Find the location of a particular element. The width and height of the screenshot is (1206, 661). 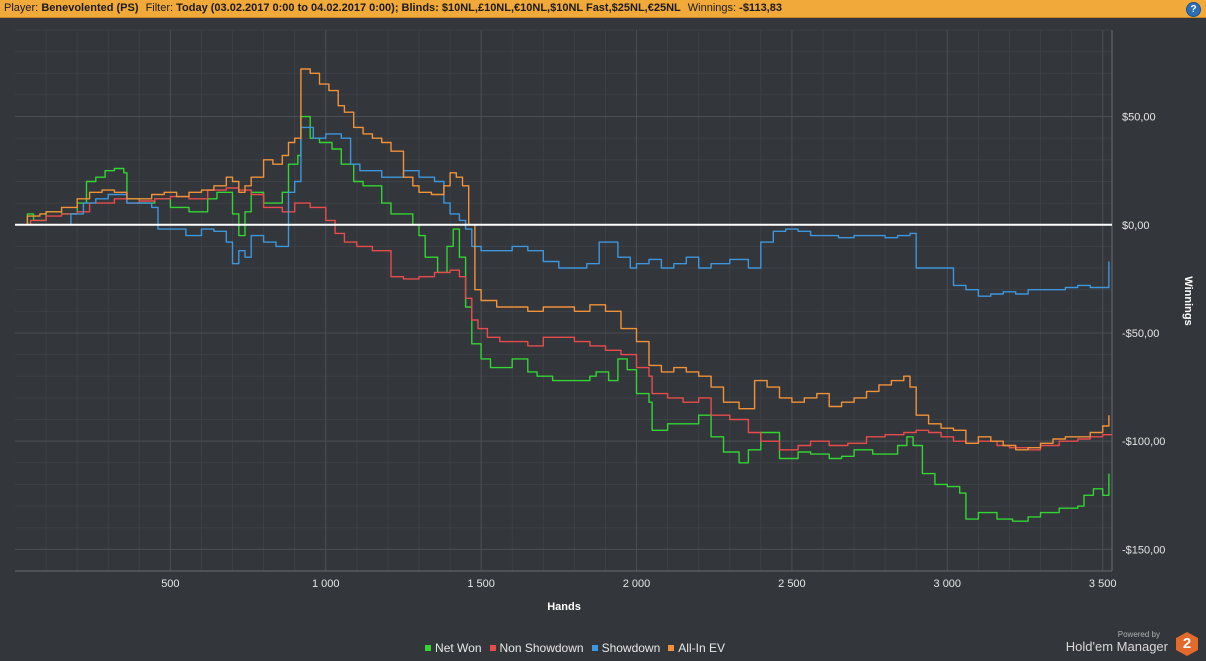

brand-name: Hold'em Manager is located at coordinates (1116, 646).